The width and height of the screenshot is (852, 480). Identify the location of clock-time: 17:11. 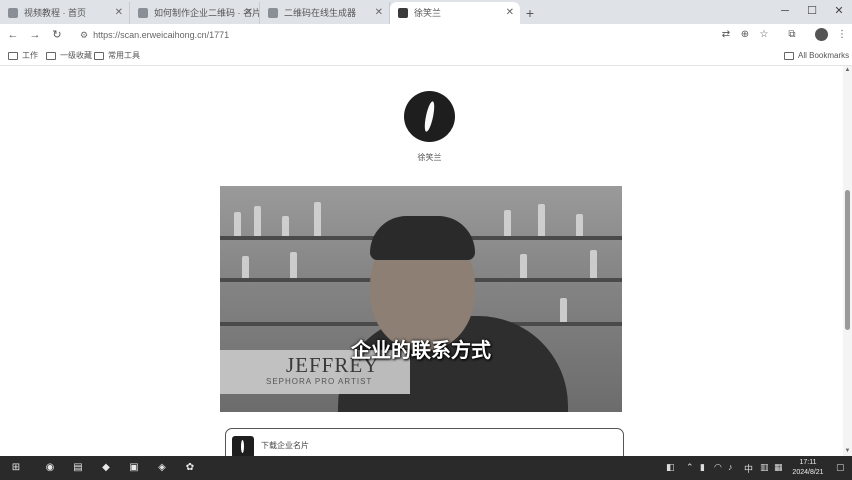
(808, 462).